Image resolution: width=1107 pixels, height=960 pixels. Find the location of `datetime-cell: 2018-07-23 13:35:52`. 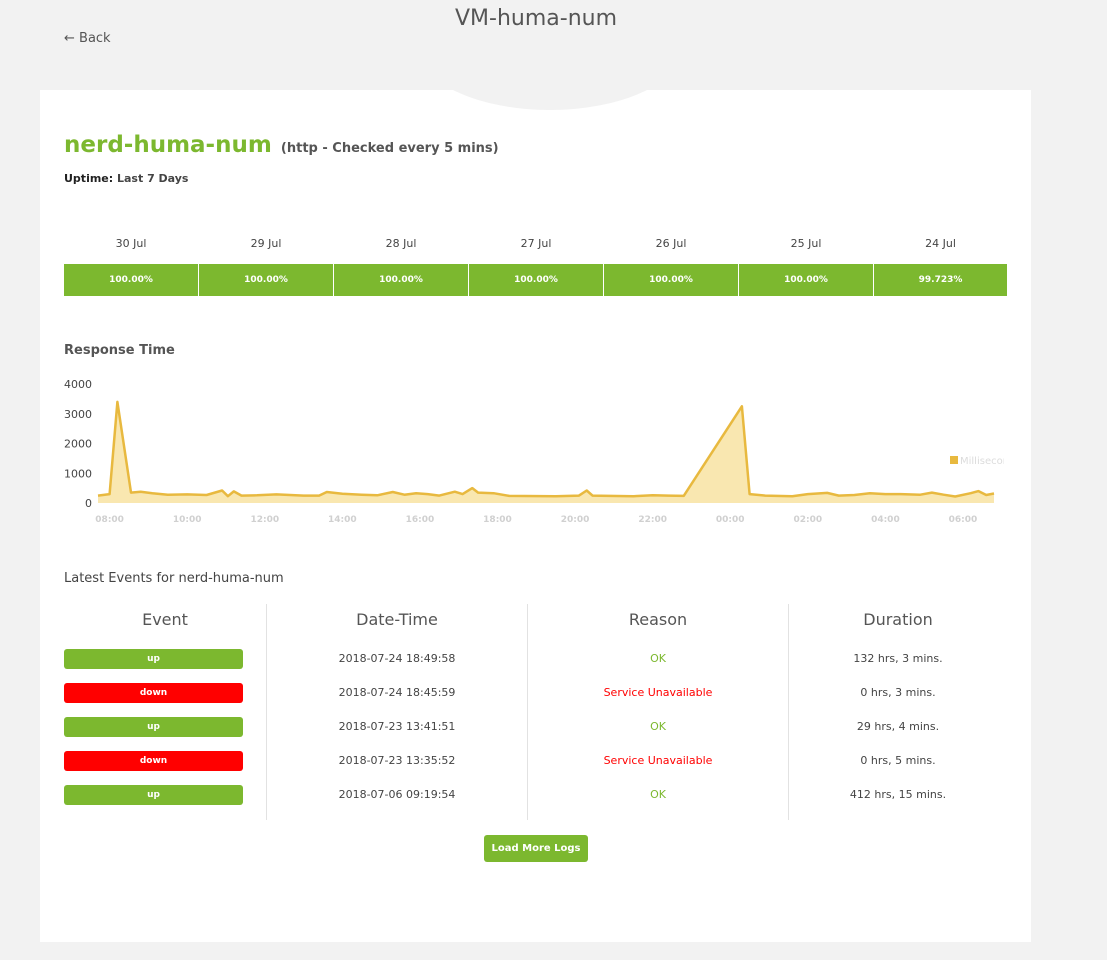

datetime-cell: 2018-07-23 13:35:52 is located at coordinates (397, 760).